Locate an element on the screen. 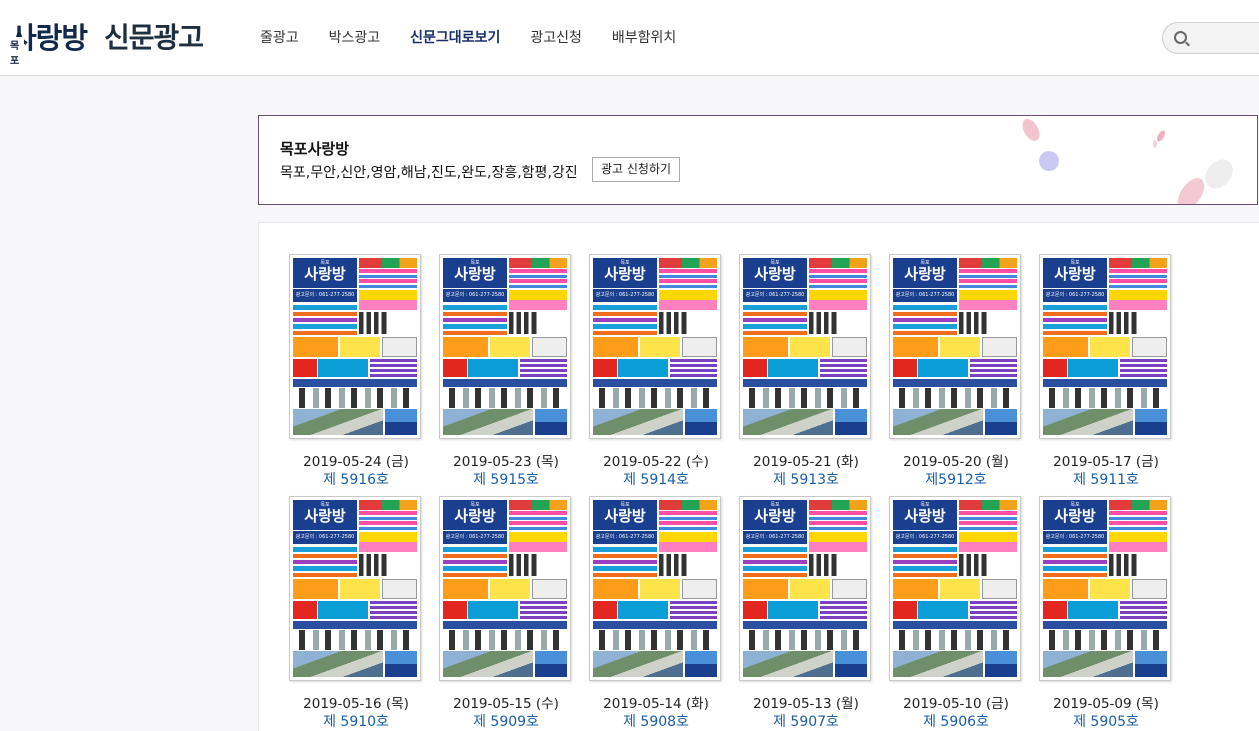 The width and height of the screenshot is (1259, 731). issue-number-link: 제 5906호 is located at coordinates (956, 721).